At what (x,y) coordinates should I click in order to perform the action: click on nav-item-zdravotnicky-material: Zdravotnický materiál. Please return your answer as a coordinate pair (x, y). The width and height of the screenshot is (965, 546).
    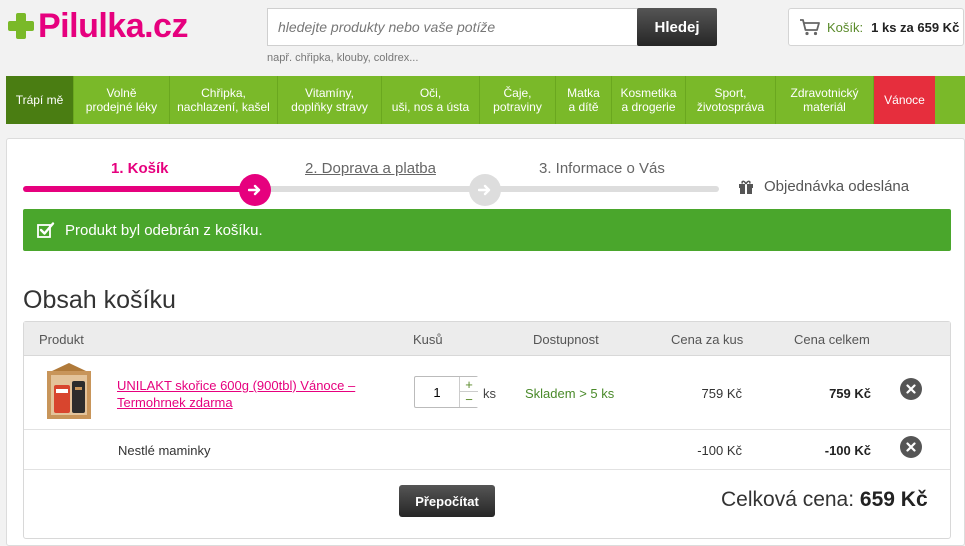
    Looking at the image, I should click on (825, 100).